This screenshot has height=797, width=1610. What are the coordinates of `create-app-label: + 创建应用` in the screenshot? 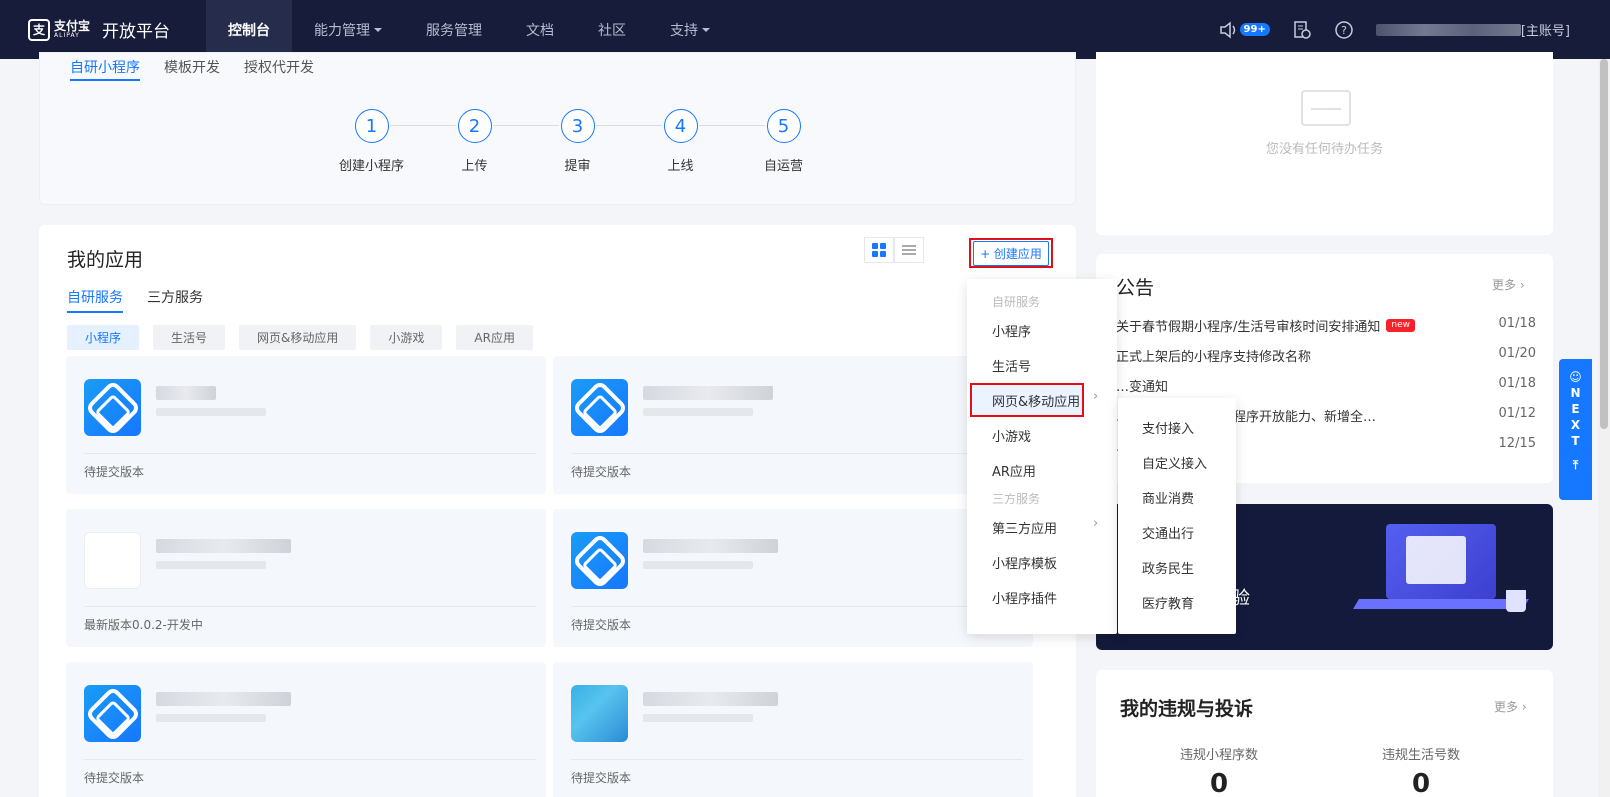 It's located at (1011, 253).